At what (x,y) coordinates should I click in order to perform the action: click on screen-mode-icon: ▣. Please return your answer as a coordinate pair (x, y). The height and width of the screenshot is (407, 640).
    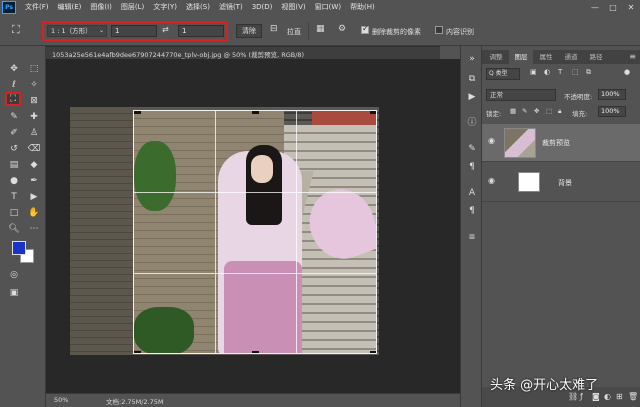
    Looking at the image, I should click on (14, 293).